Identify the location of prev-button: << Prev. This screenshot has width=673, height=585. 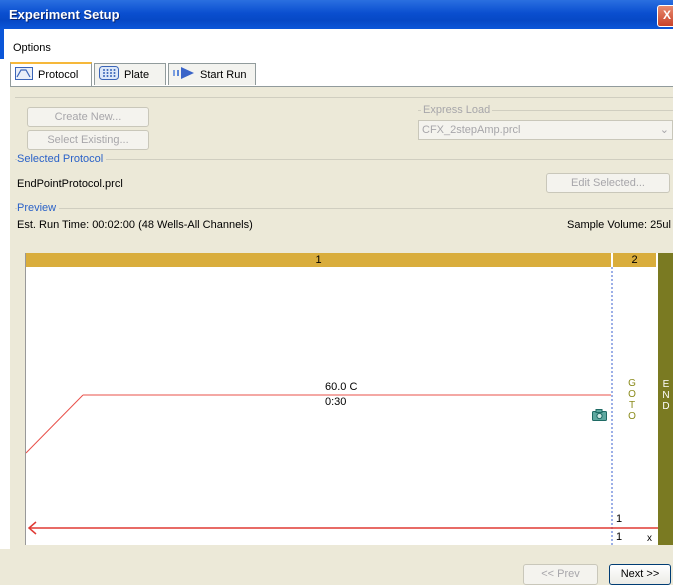
(560, 574).